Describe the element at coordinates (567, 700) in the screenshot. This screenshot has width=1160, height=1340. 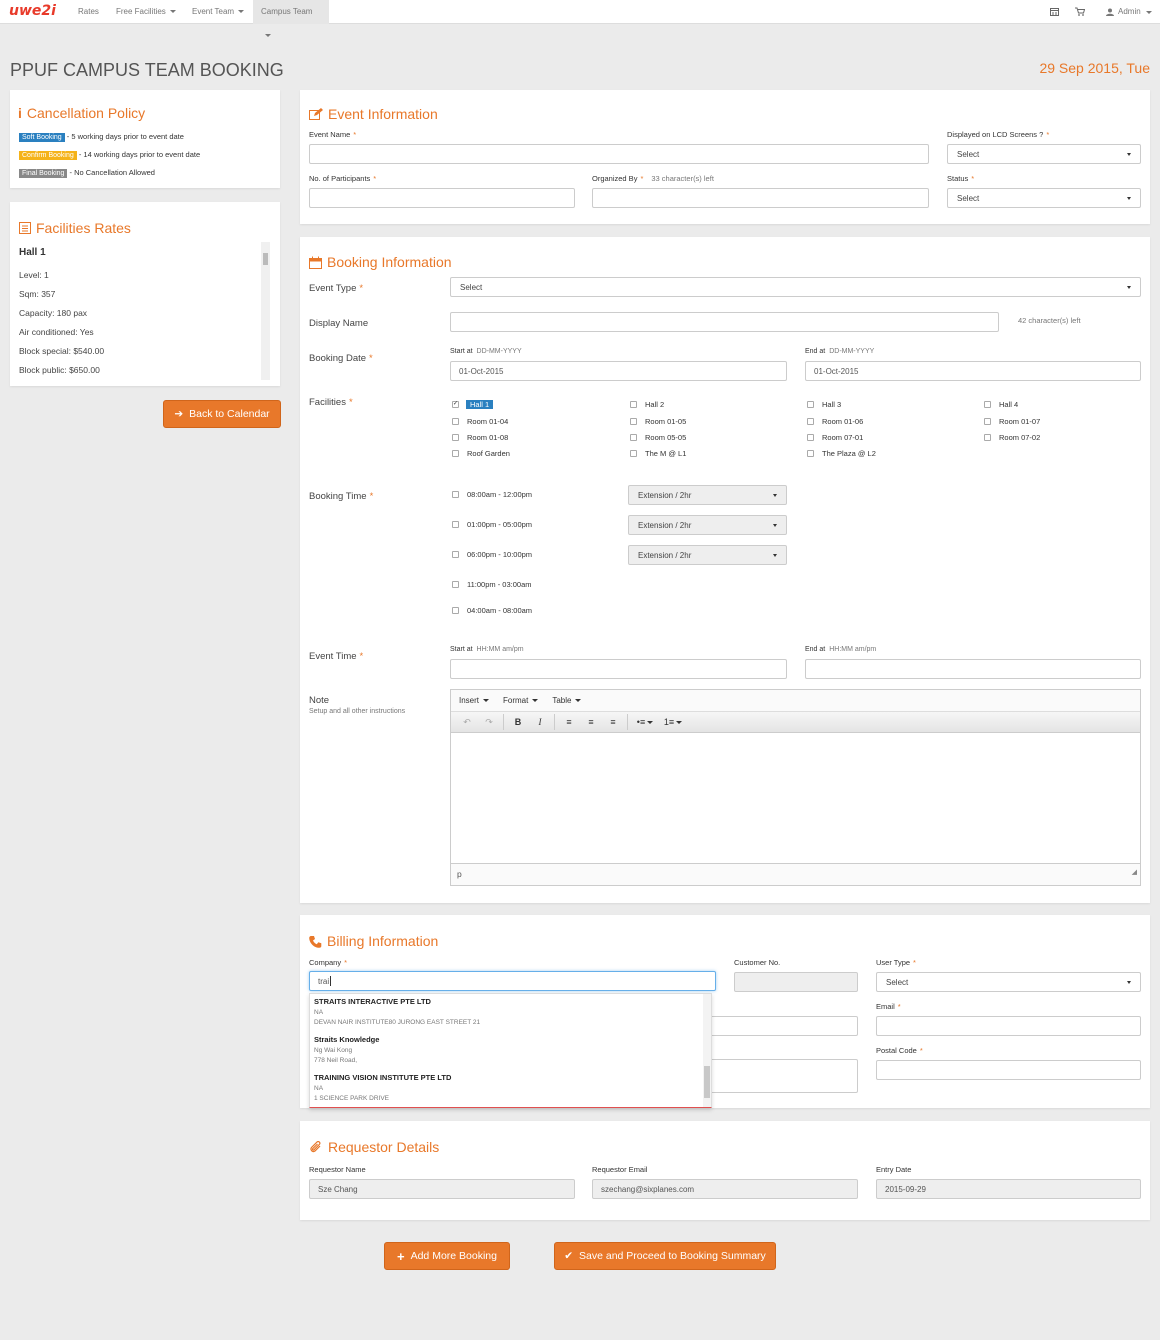
I see `menu-table: Table` at that location.